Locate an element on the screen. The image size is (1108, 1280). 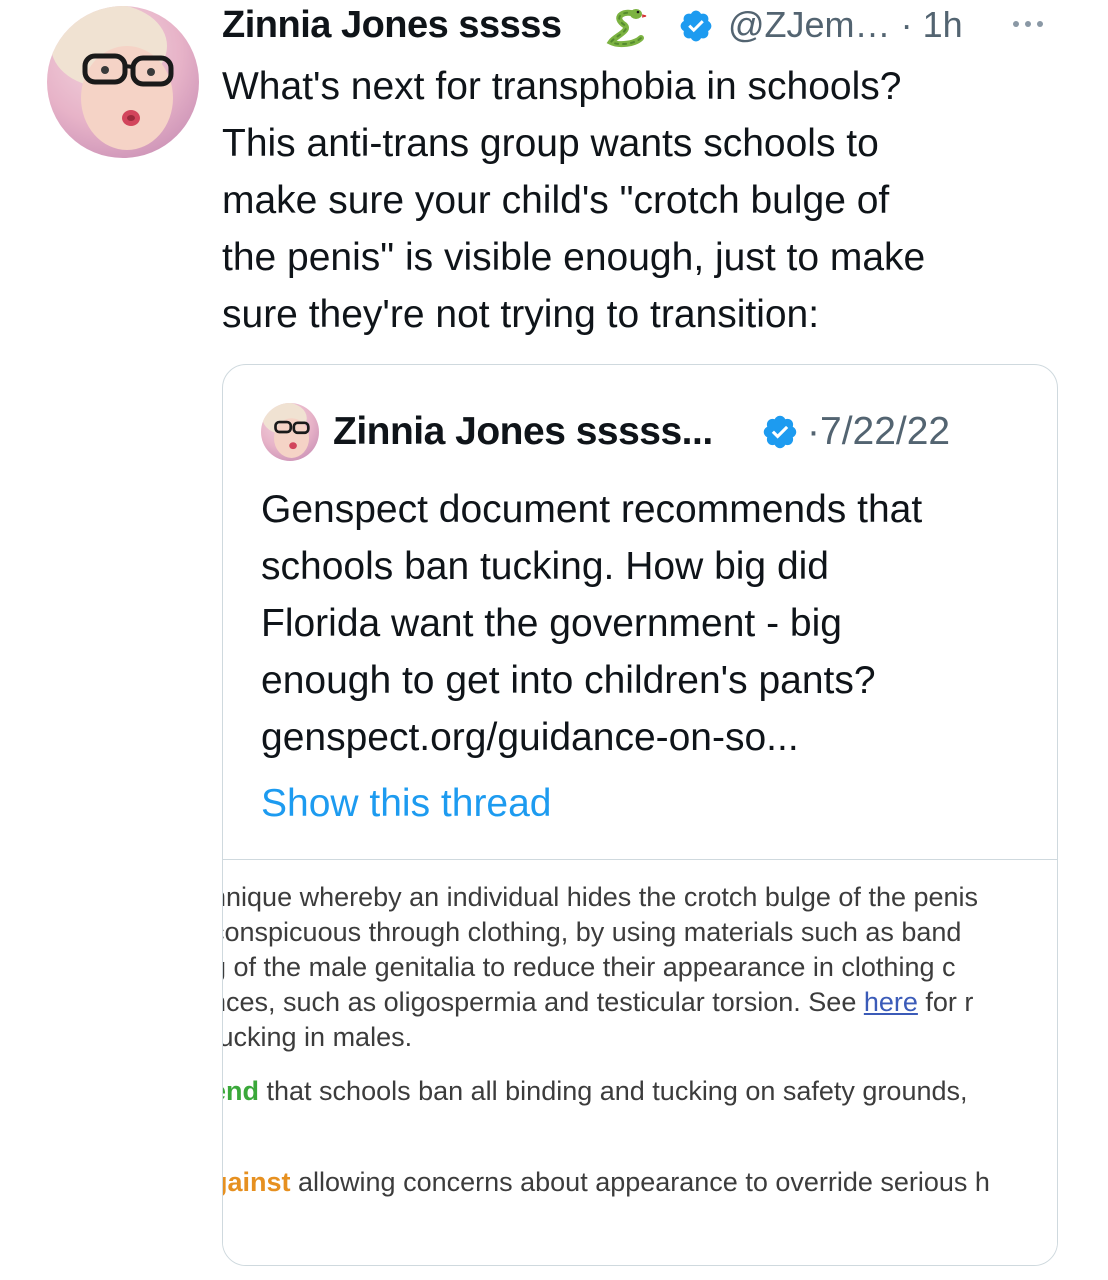
document-link: here is located at coordinates (890, 1002).